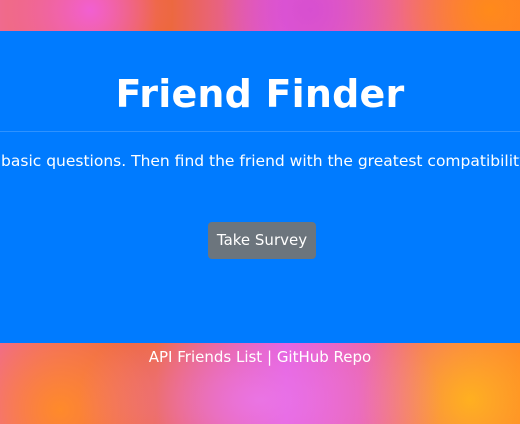 The image size is (520, 424). Describe the element at coordinates (324, 357) in the screenshot. I see `github-repo-link: GitHub Repo` at that location.